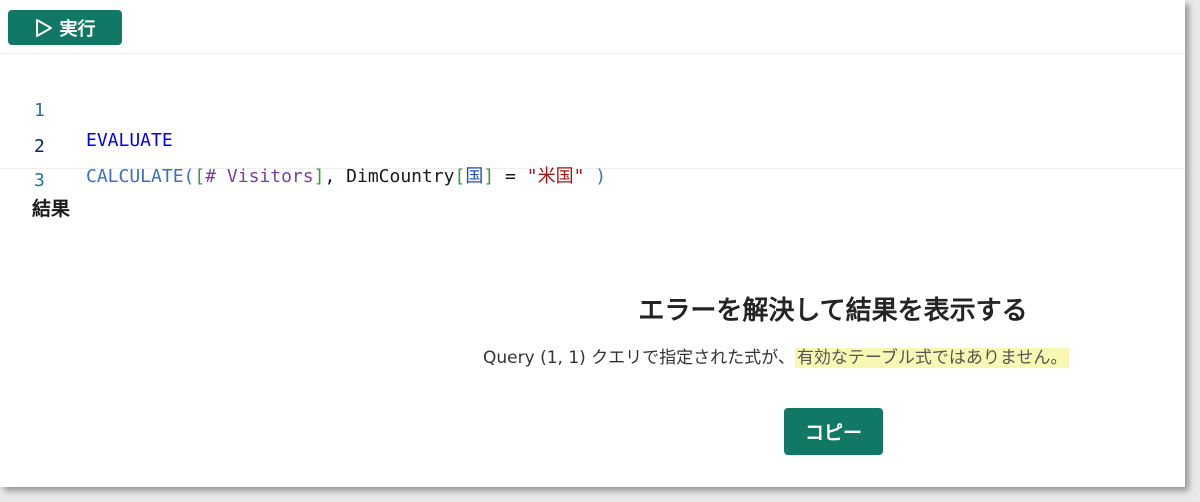 The height and width of the screenshot is (502, 1200). What do you see at coordinates (39, 180) in the screenshot?
I see `line-number: 3` at bounding box center [39, 180].